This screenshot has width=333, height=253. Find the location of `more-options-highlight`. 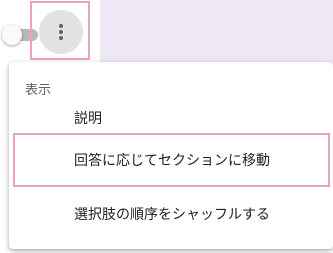

more-options-highlight is located at coordinates (60, 30).